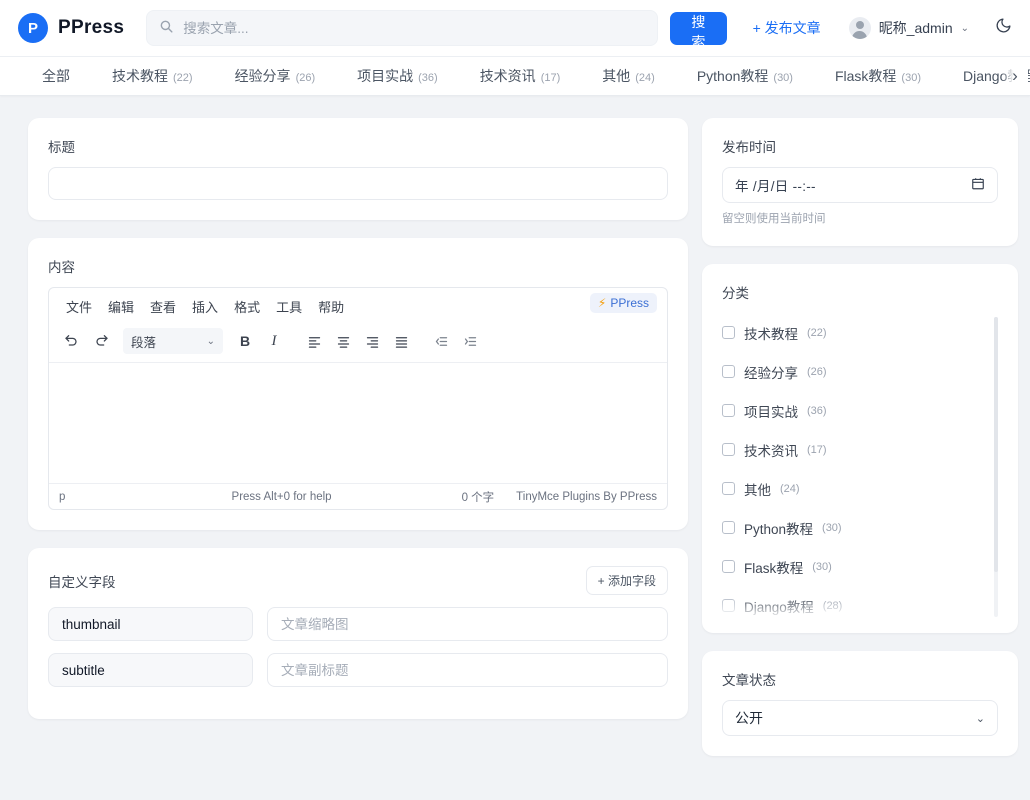 The width and height of the screenshot is (1030, 800). What do you see at coordinates (771, 451) in the screenshot?
I see `category-name: 技术资讯` at bounding box center [771, 451].